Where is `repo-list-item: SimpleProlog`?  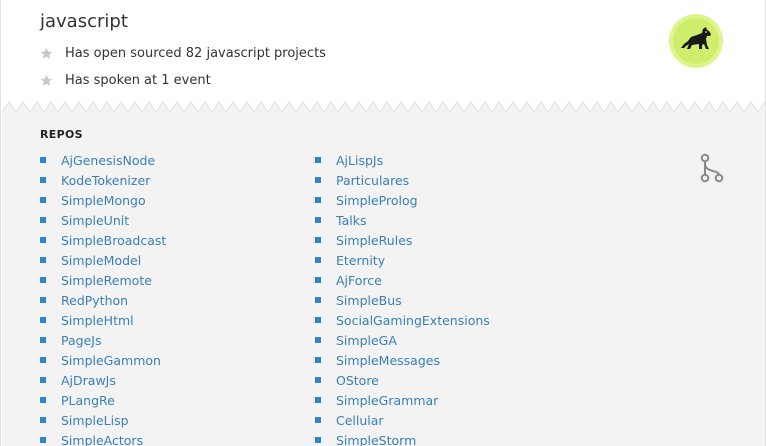 repo-list-item: SimpleProlog is located at coordinates (402, 200).